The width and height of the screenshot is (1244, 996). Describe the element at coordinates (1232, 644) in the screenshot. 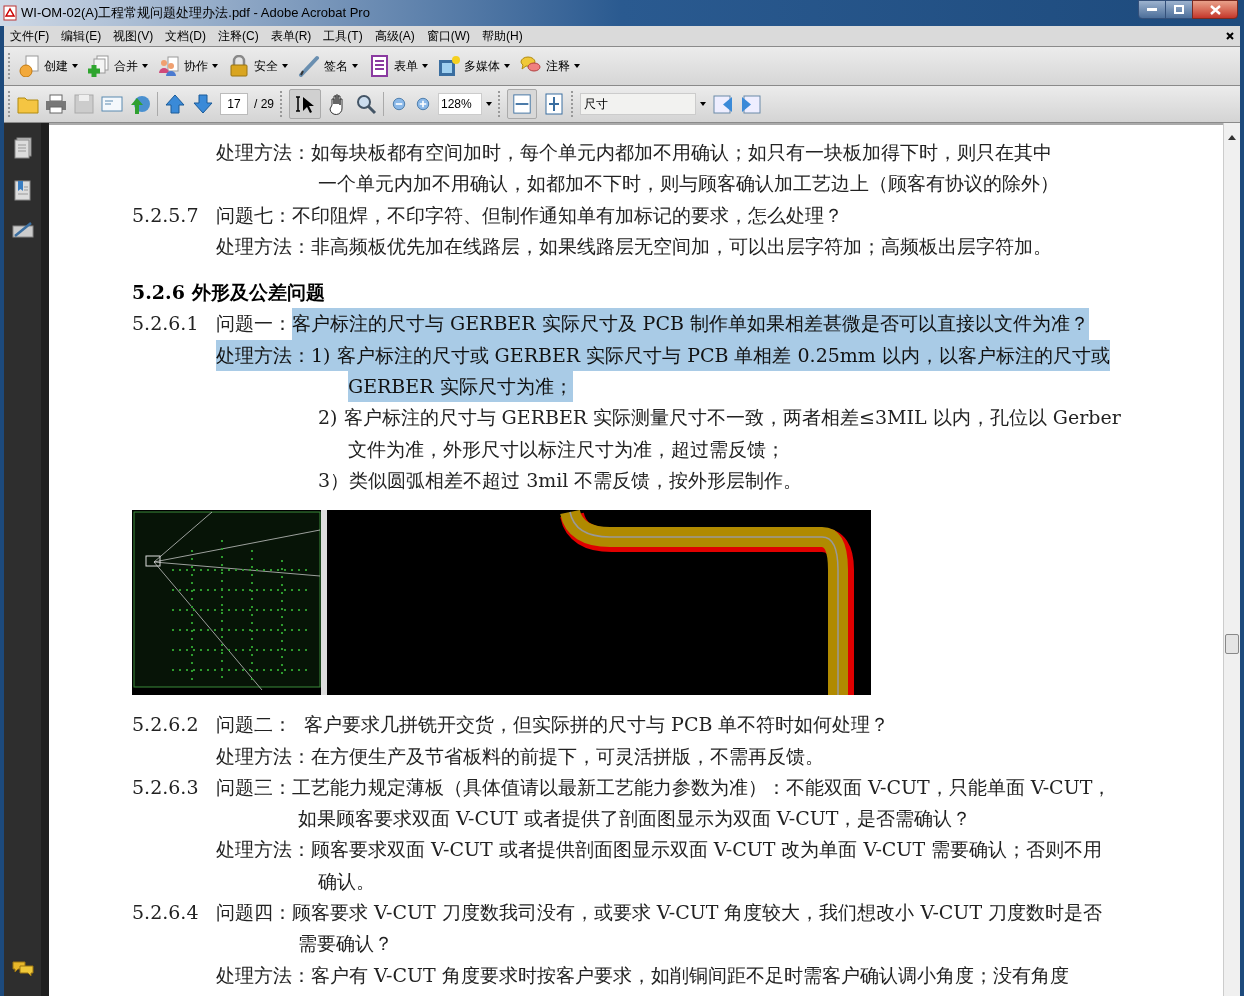

I see `scrollbar-thumb` at that location.